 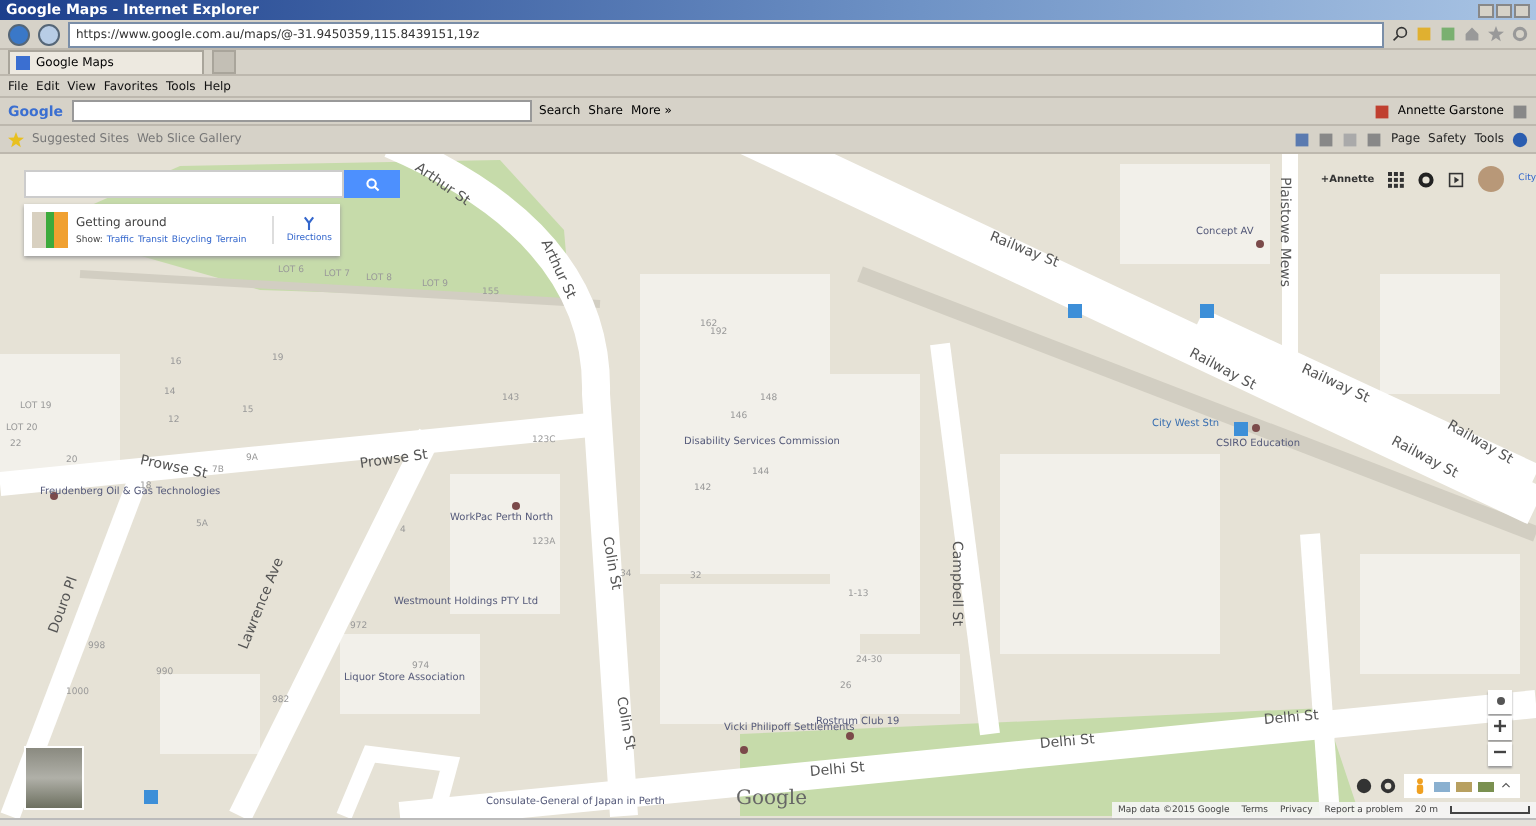 I want to click on ring-icon, so click(x=1426, y=179).